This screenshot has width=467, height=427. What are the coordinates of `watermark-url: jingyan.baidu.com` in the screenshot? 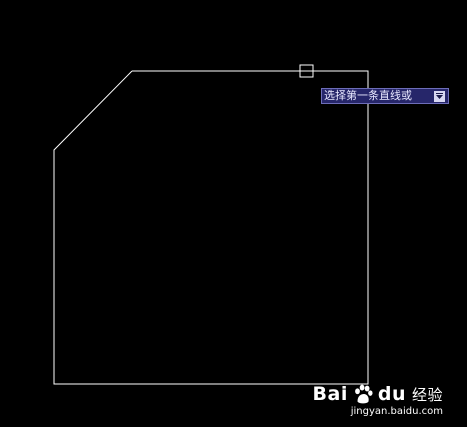 It's located at (396, 411).